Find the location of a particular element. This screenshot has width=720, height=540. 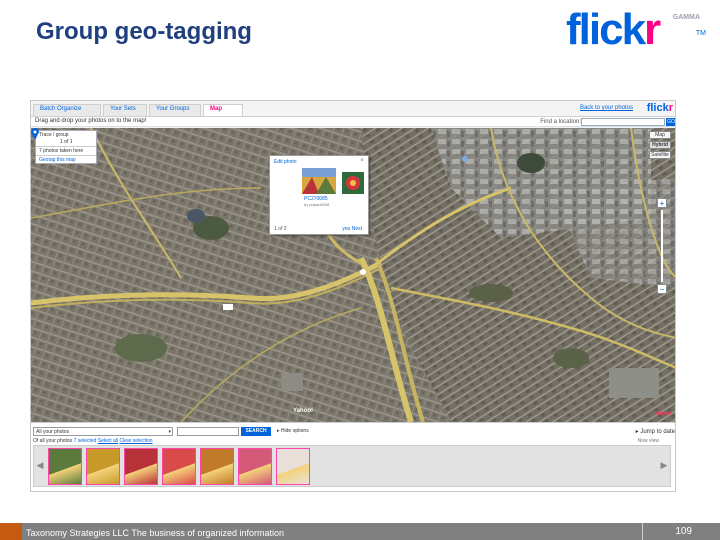

page-number: 109 is located at coordinates (683, 531).